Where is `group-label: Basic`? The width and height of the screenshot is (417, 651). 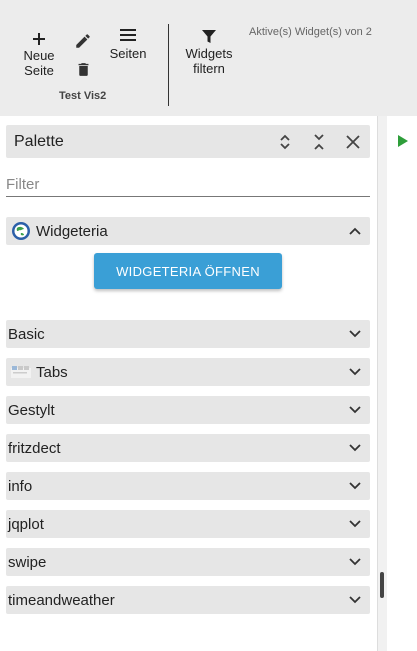
group-label: Basic is located at coordinates (26, 334).